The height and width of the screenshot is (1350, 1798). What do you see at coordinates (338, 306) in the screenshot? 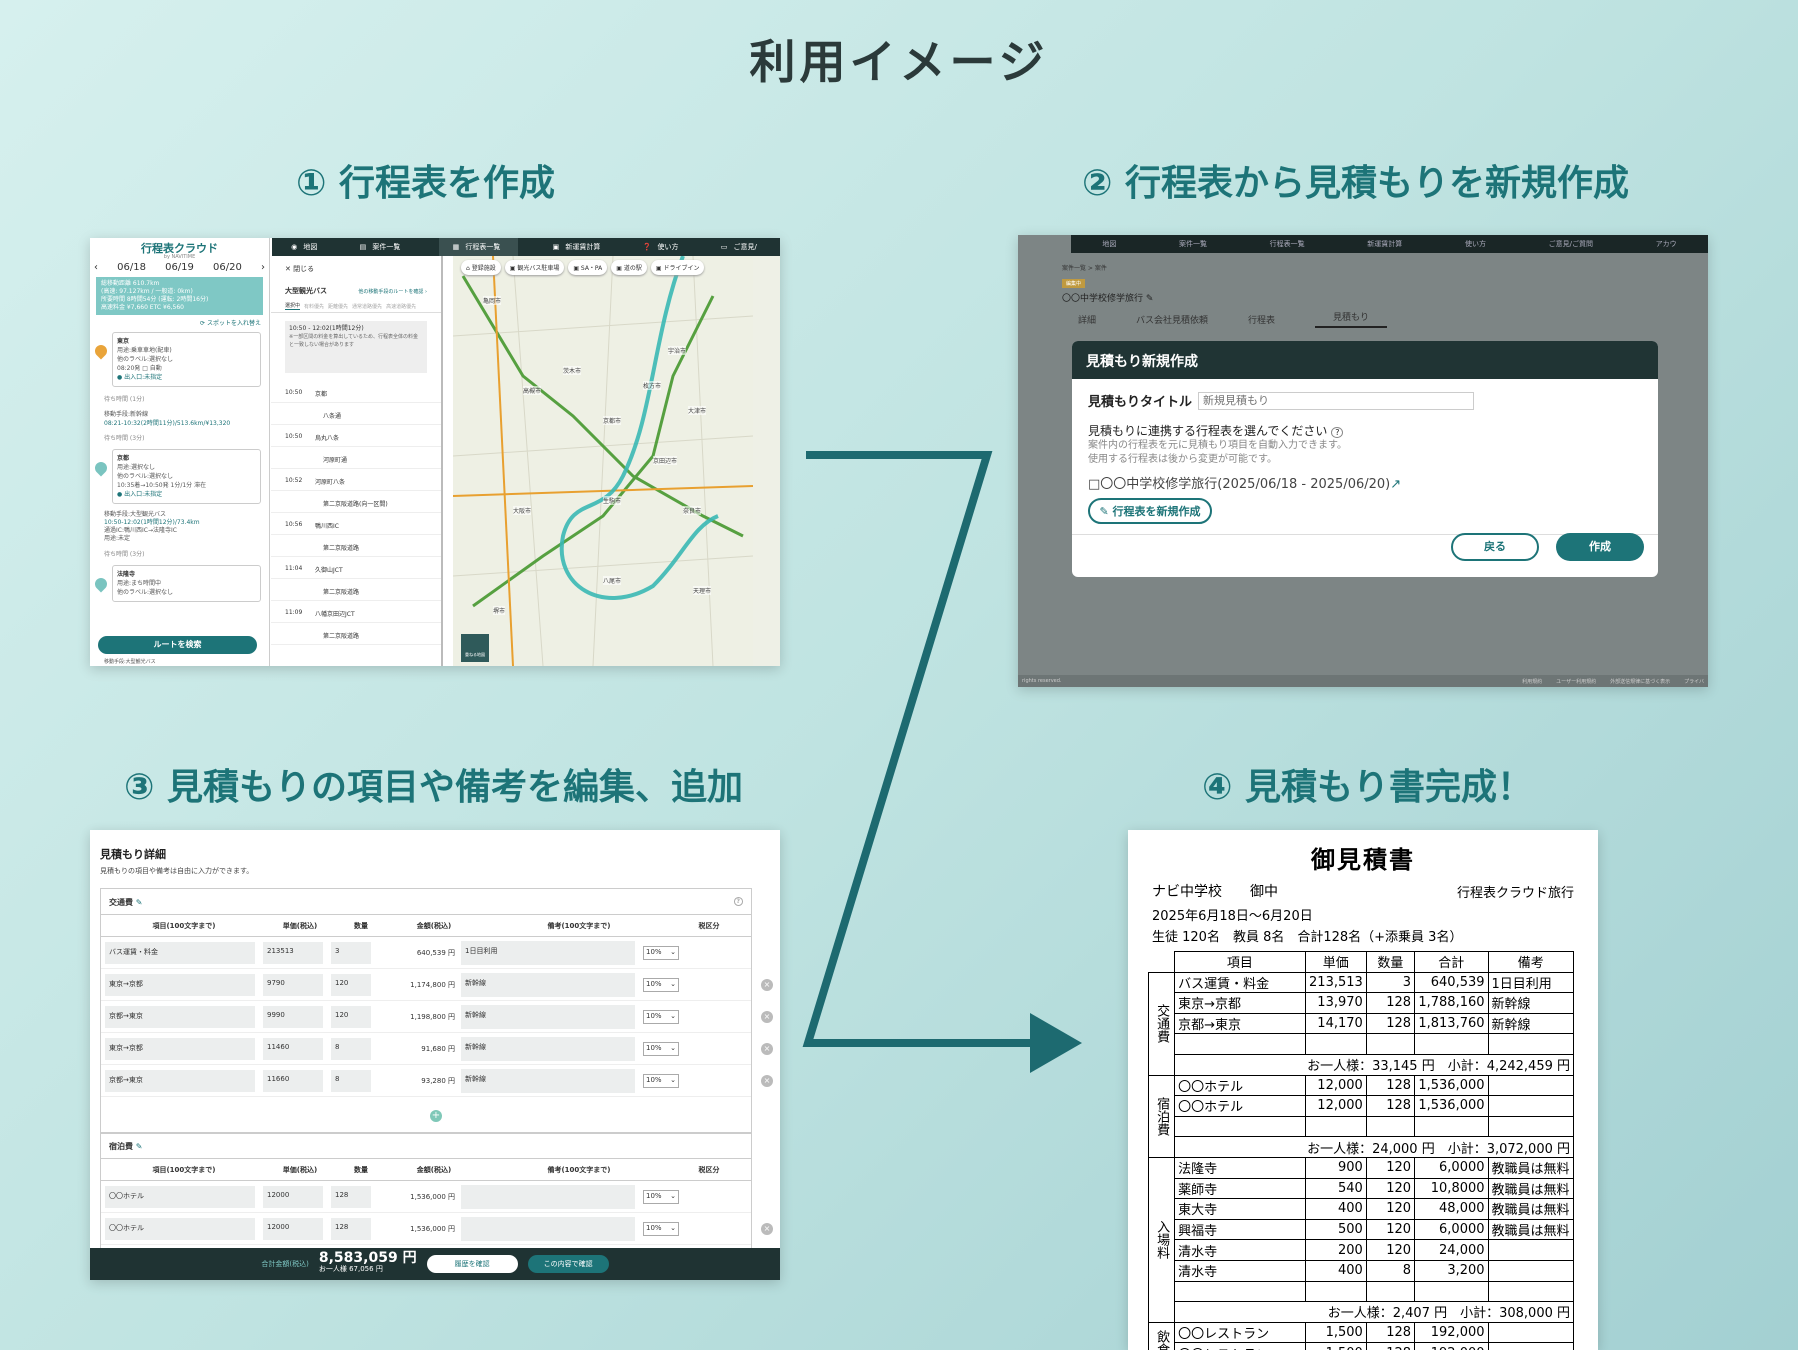
I see `route-tab: 距離優先` at bounding box center [338, 306].